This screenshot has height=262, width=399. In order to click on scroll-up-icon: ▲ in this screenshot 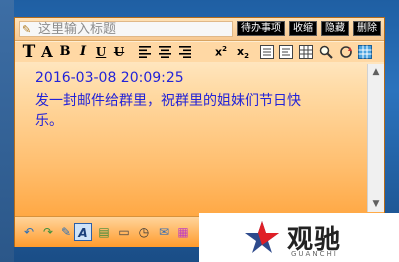, I will do `click(376, 72)`.